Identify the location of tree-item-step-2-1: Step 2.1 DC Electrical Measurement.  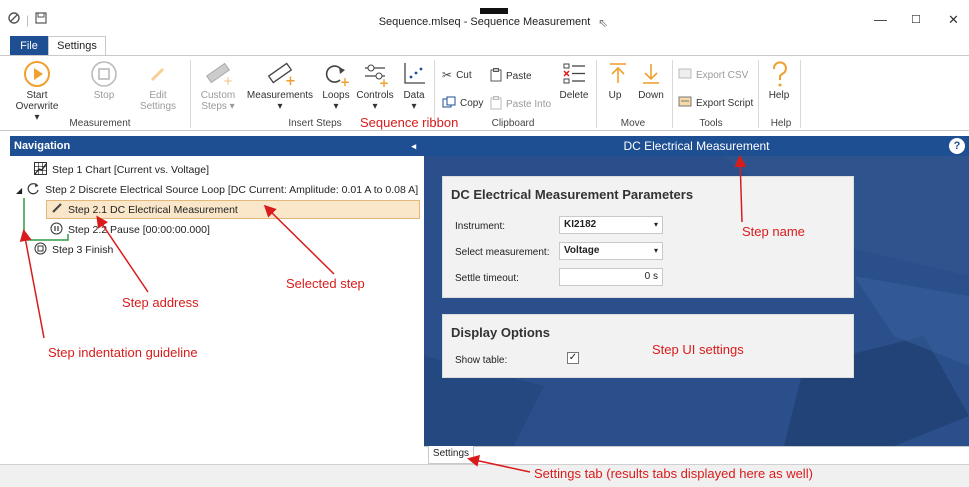
(233, 209).